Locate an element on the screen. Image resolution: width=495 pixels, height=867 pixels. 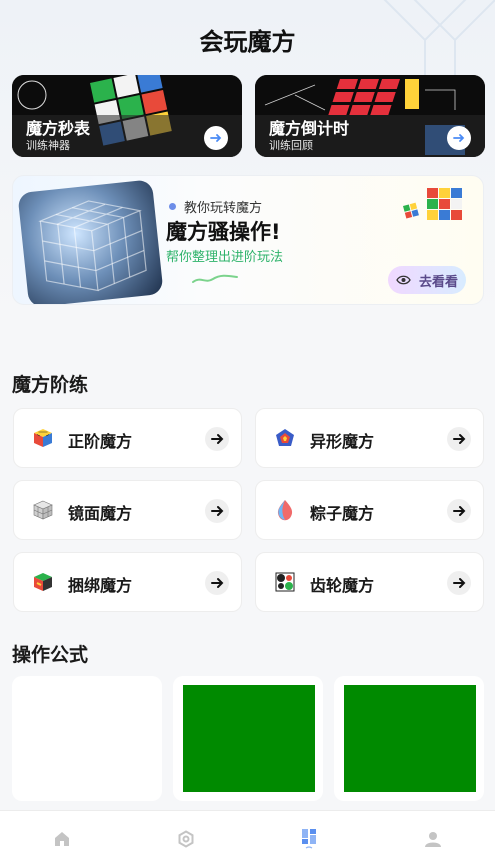
category-card-standard: 正阶魔方 is located at coordinates (127, 438).